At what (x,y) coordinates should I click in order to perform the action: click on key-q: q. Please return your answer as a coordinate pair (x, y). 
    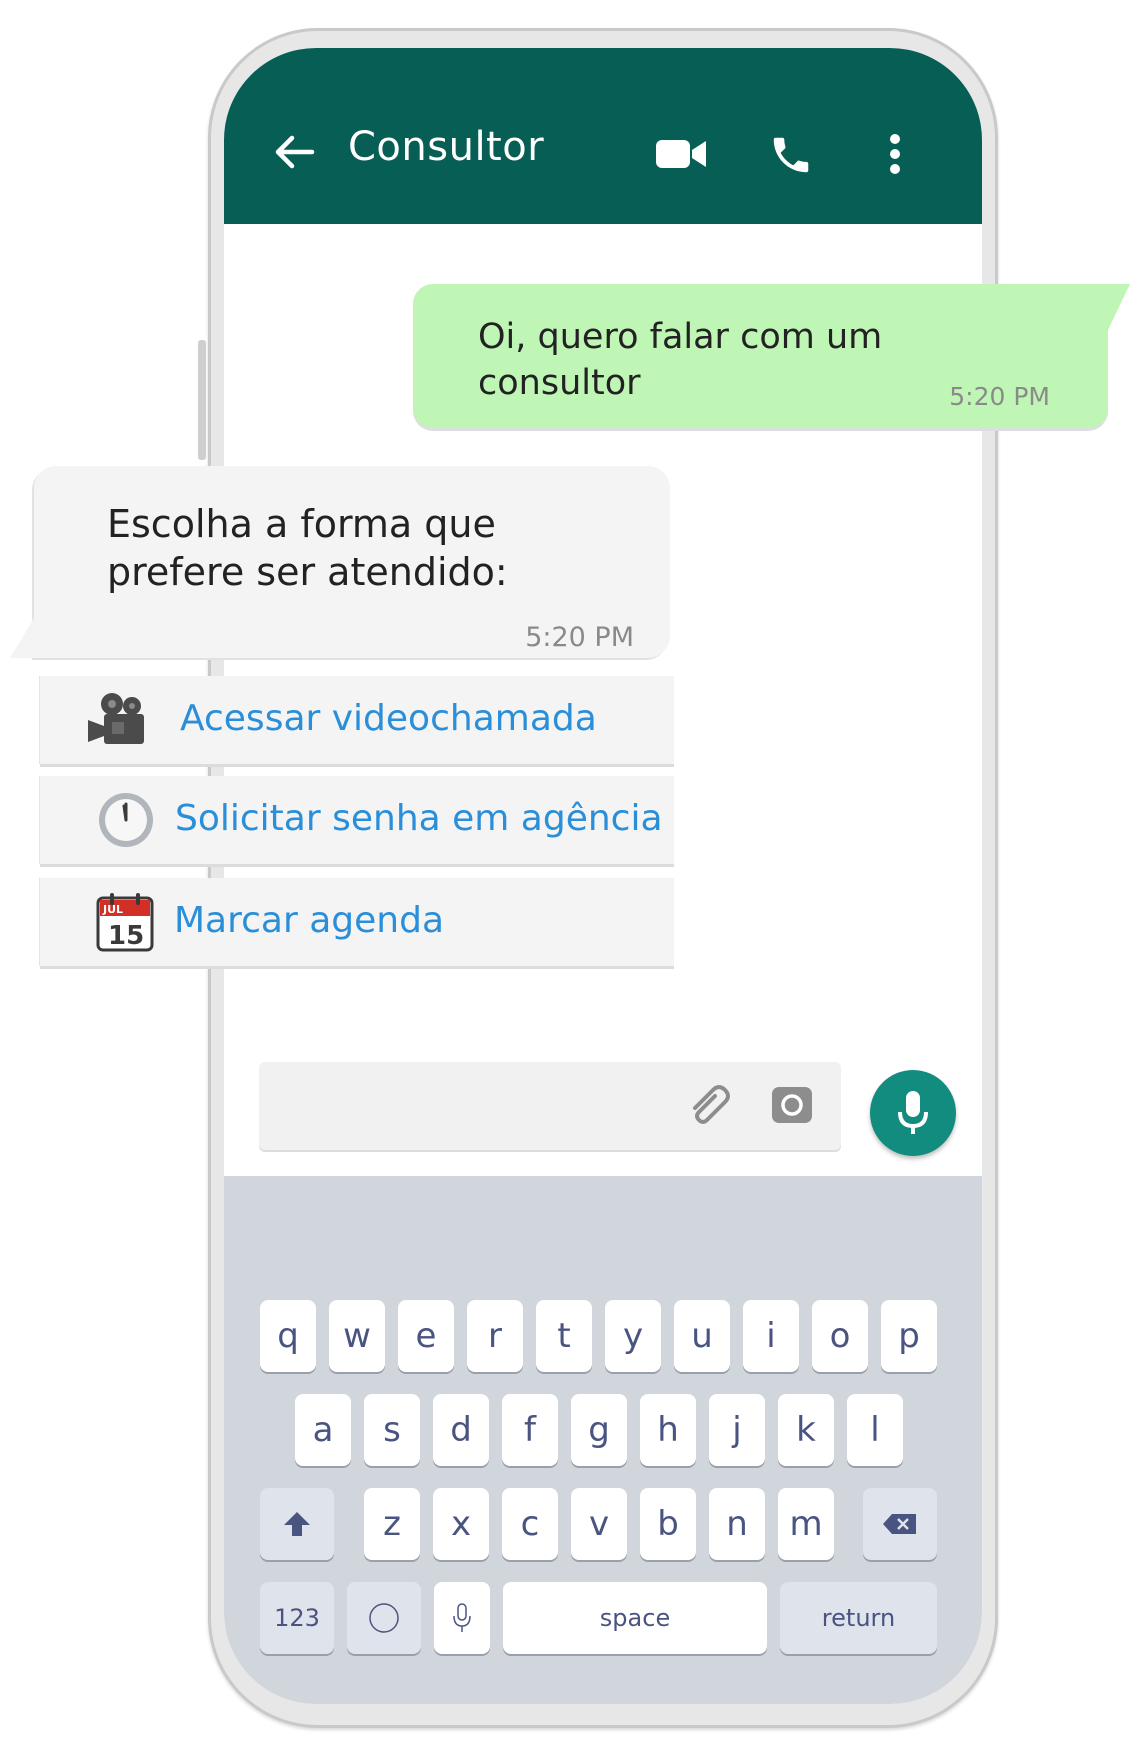
    Looking at the image, I should click on (288, 1336).